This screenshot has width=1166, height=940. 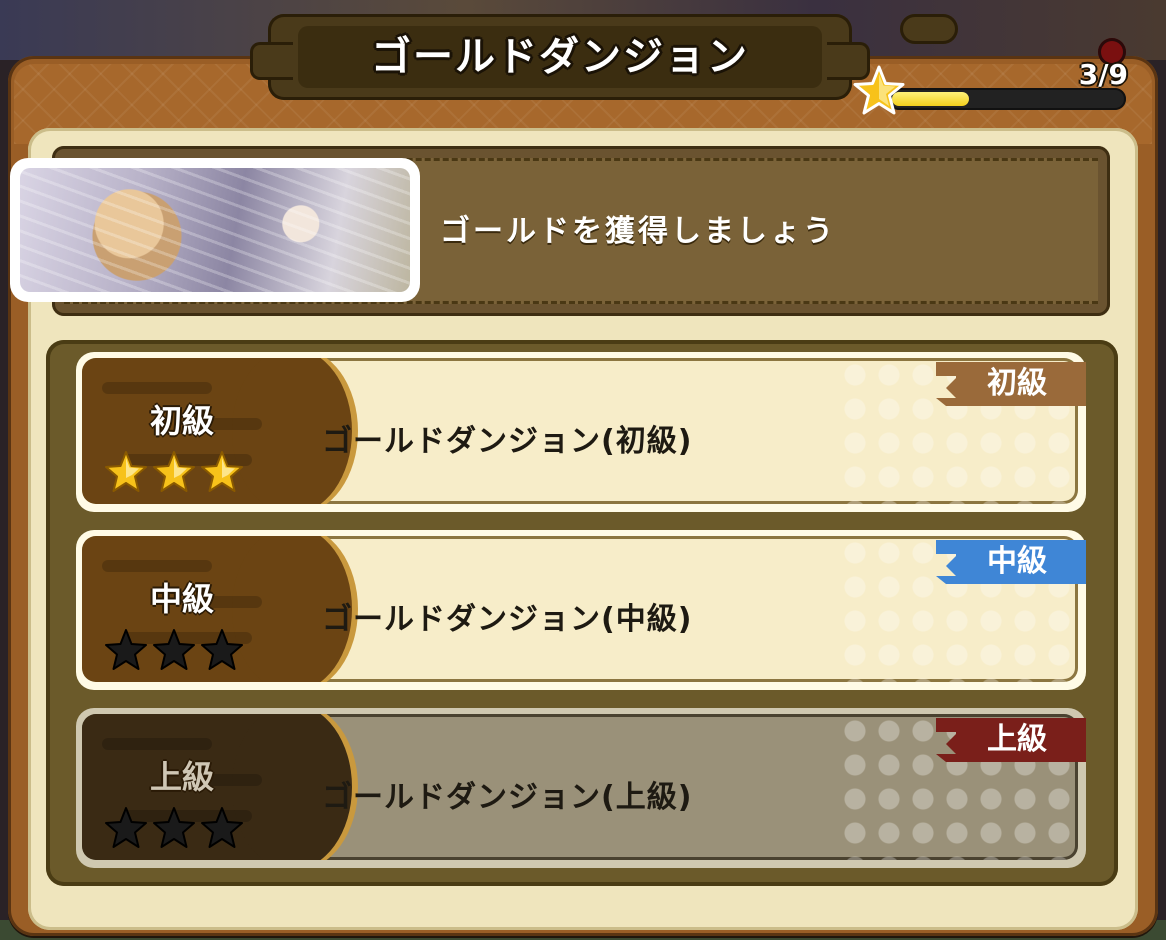 I want to click on difficulty-tag: 初級, so click(x=1001, y=384).